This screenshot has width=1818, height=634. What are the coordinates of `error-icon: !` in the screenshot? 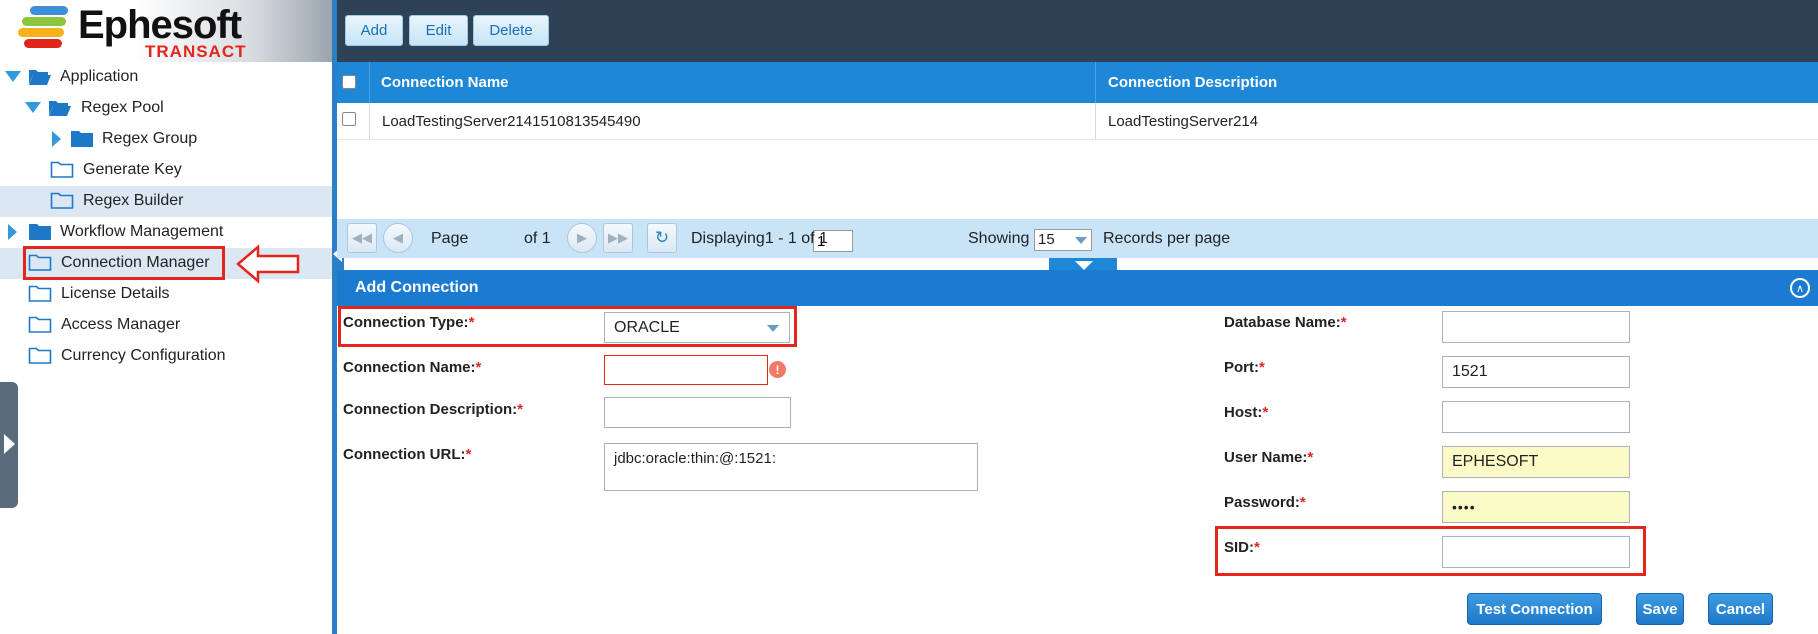 It's located at (777, 369).